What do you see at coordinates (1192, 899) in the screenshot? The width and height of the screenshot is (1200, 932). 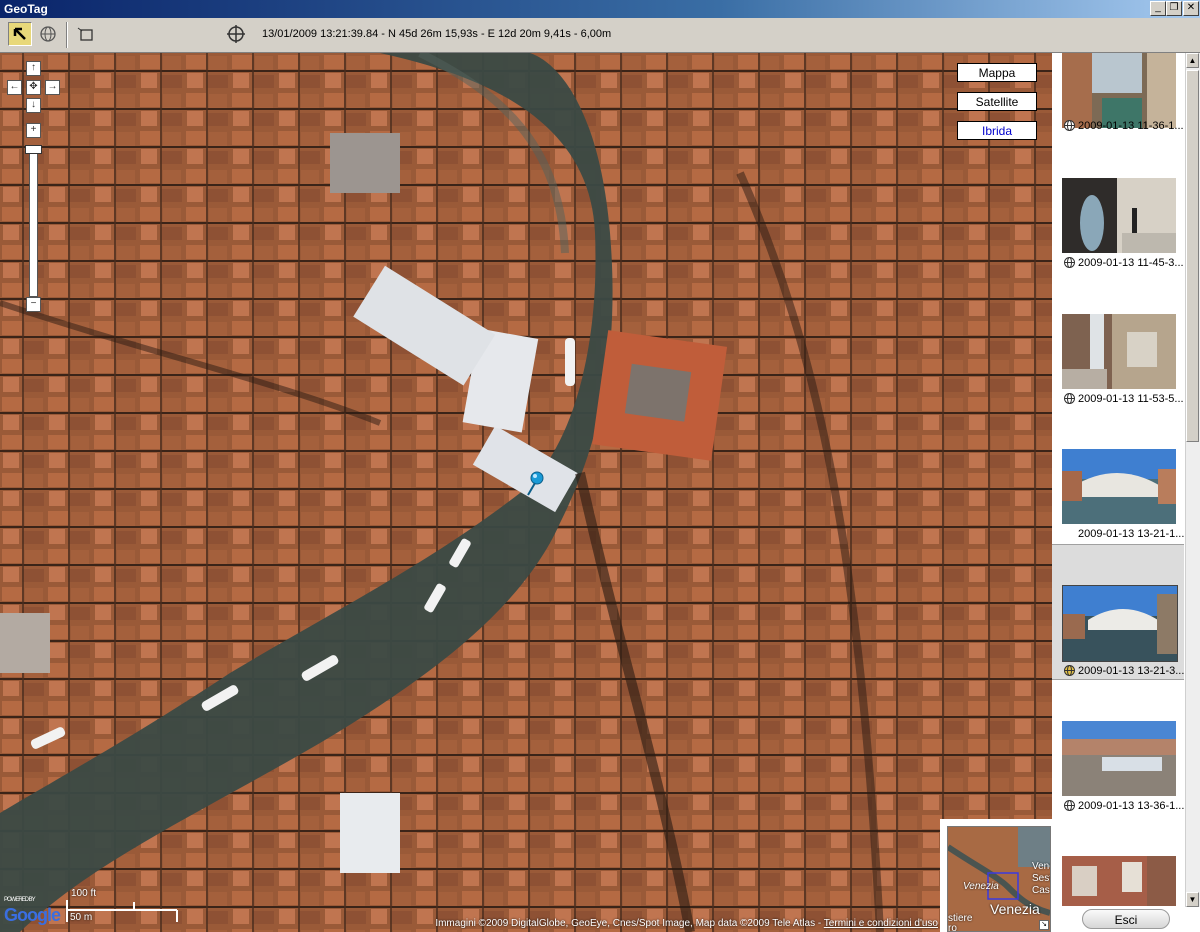 I see `scroll-down-button: ▼` at bounding box center [1192, 899].